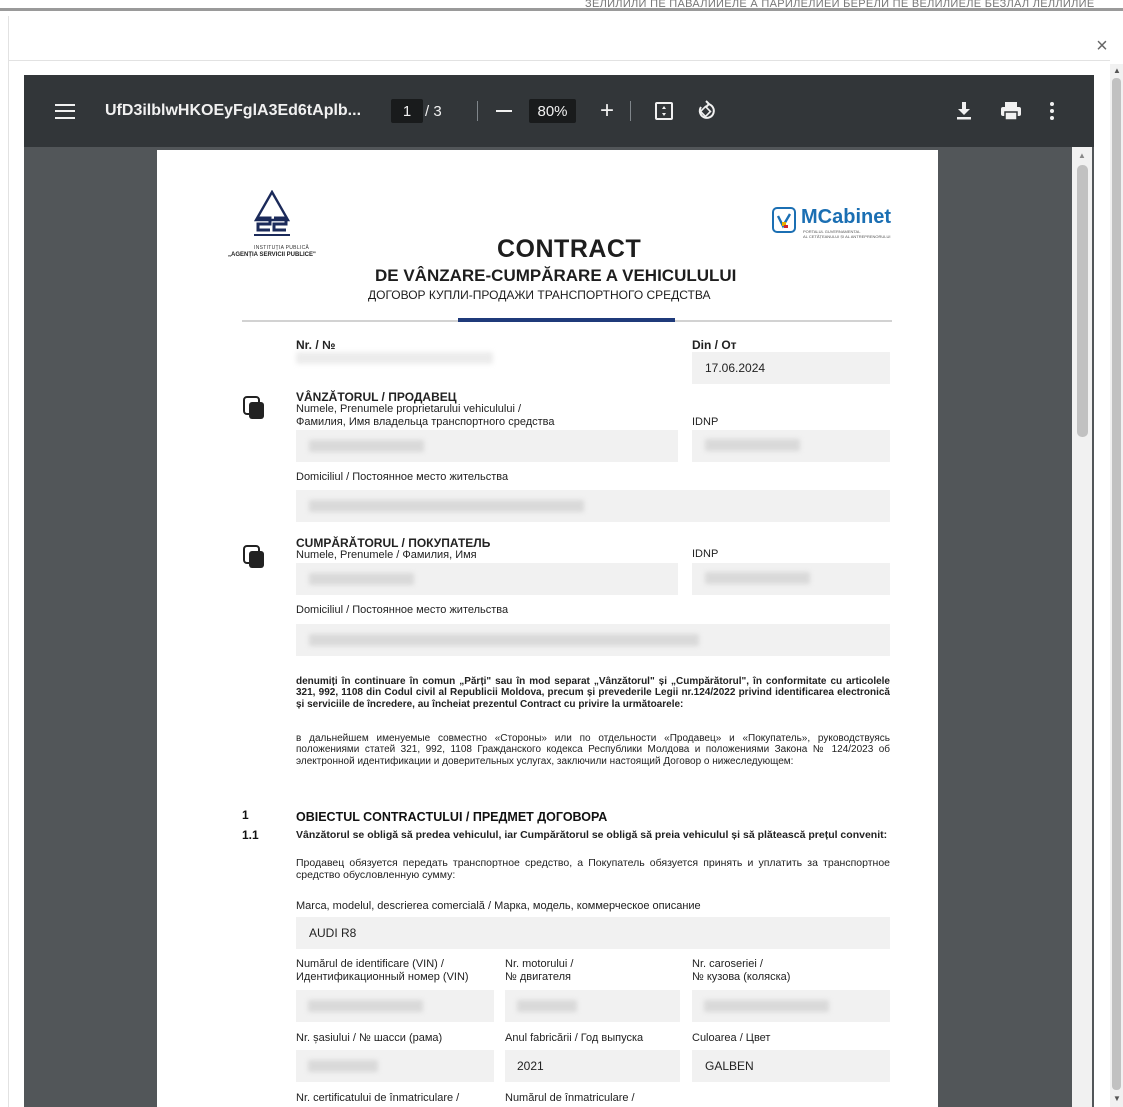 The width and height of the screenshot is (1123, 1107). I want to click on zoom-level-input: 80%, so click(552, 111).